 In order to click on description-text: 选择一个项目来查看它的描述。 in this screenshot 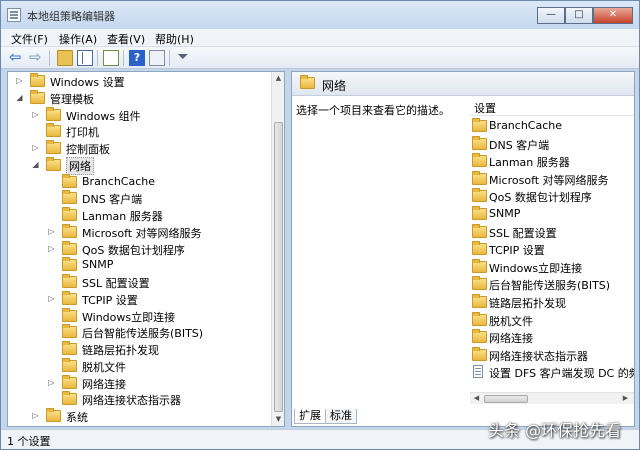, I will do `click(373, 110)`.